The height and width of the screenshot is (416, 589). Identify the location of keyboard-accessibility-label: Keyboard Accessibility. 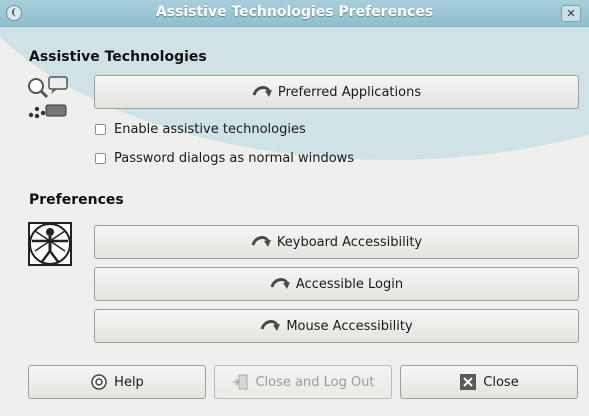
(349, 242).